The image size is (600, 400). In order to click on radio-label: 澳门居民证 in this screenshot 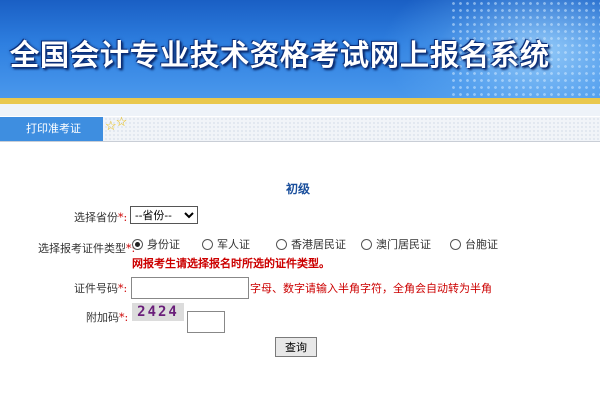, I will do `click(403, 244)`.